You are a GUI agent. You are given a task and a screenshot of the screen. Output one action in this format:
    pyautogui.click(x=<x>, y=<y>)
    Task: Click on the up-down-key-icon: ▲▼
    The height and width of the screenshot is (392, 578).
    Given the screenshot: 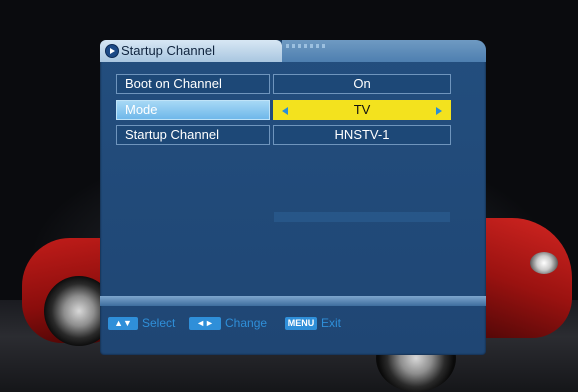 What is the action you would take?
    pyautogui.click(x=123, y=323)
    